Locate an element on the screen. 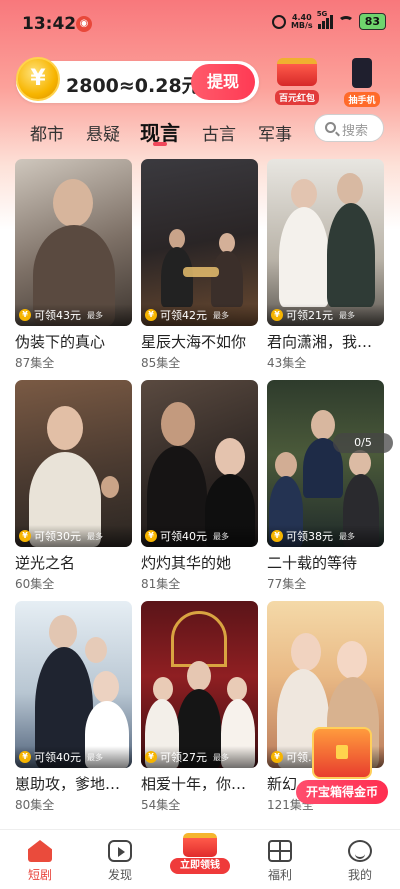 The image size is (400, 889). tab-guyan: 古言 is located at coordinates (219, 132).